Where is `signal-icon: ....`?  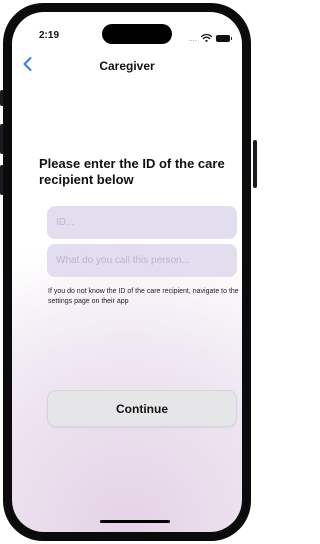 signal-icon: .... is located at coordinates (192, 38).